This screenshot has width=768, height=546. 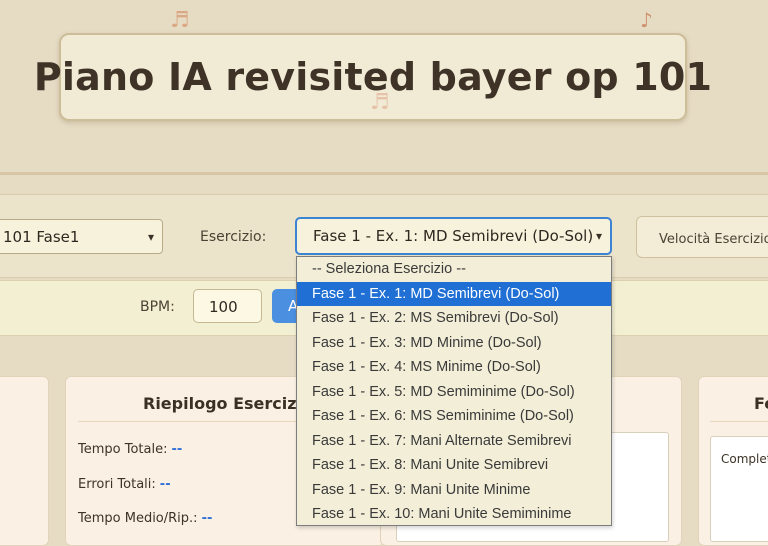 I want to click on dropdown-option: Fase 1 - Ex. 5: MD Semiminime (Do-Sol), so click(x=454, y=392).